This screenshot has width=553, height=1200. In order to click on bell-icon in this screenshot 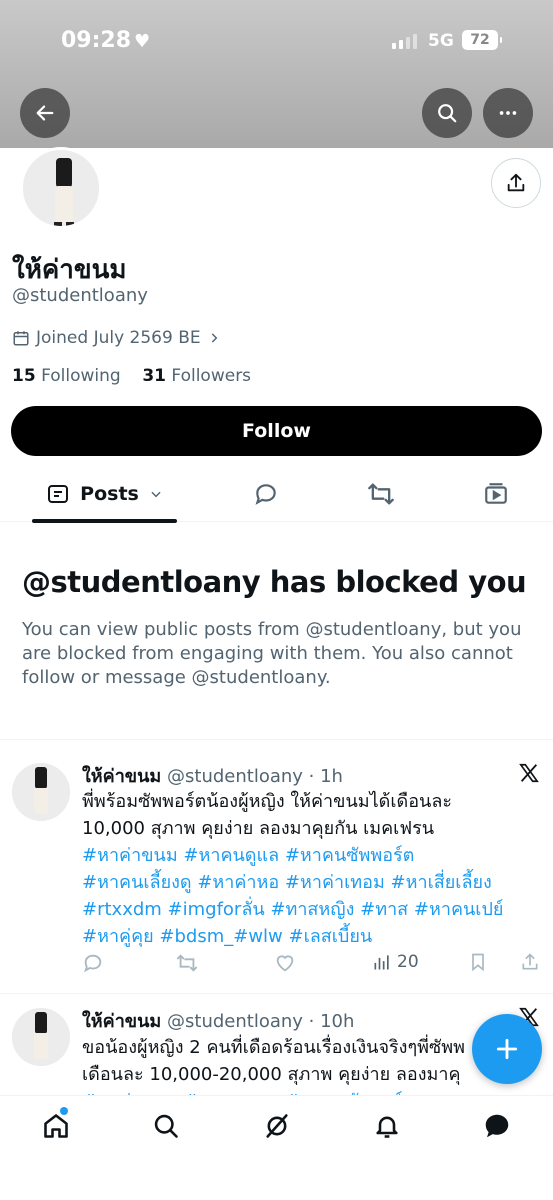, I will do `click(387, 1127)`.